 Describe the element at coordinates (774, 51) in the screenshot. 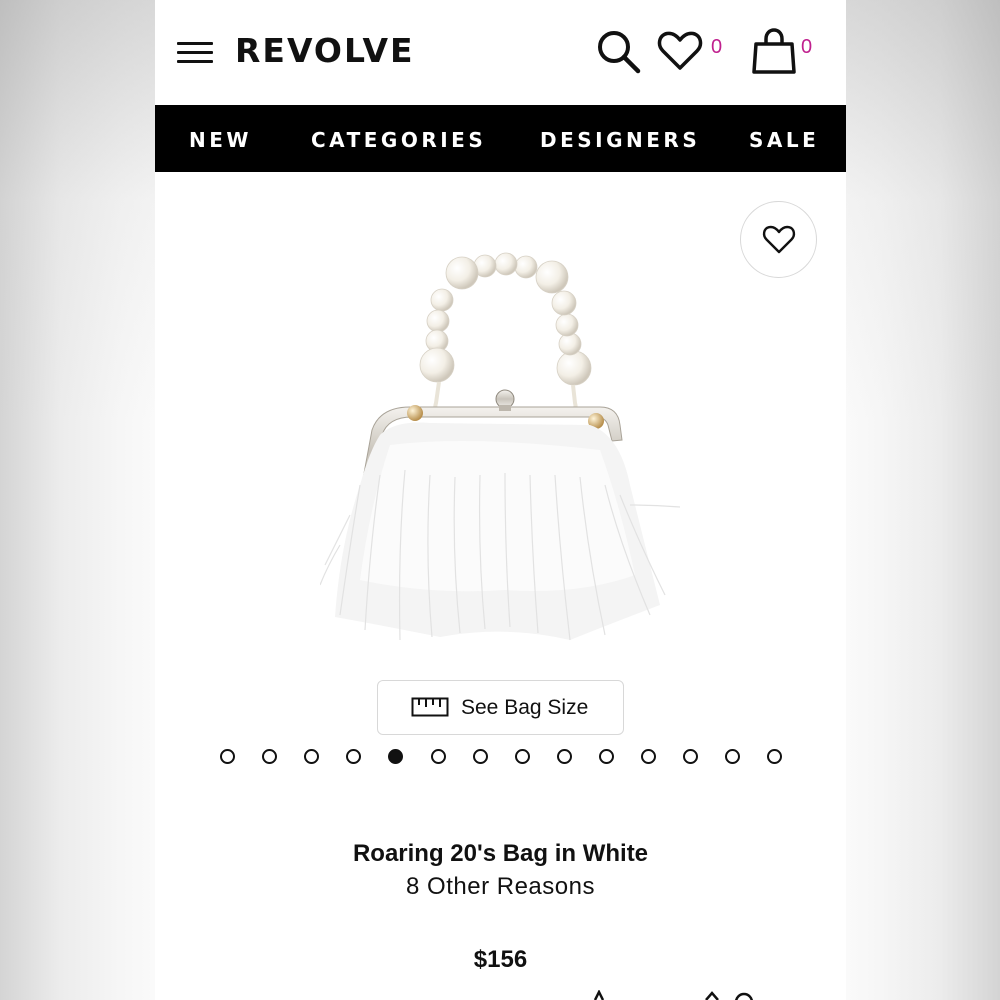

I see `shopping-bag-icon` at that location.